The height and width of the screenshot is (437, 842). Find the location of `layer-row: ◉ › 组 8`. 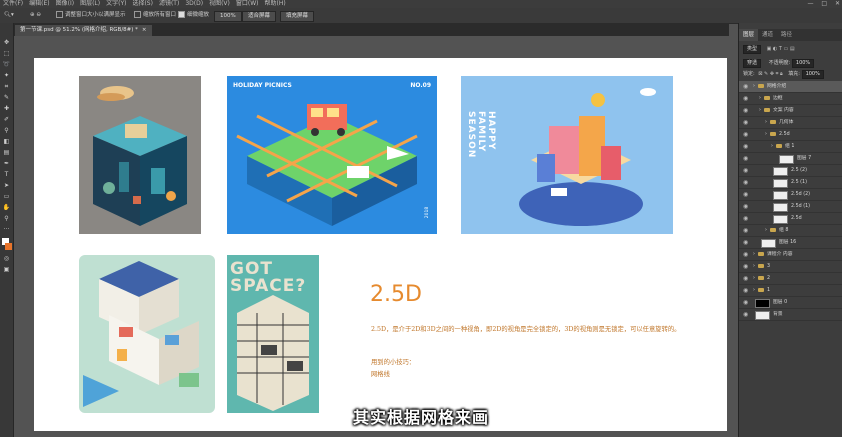

layer-row: ◉ › 组 8 is located at coordinates (790, 231).